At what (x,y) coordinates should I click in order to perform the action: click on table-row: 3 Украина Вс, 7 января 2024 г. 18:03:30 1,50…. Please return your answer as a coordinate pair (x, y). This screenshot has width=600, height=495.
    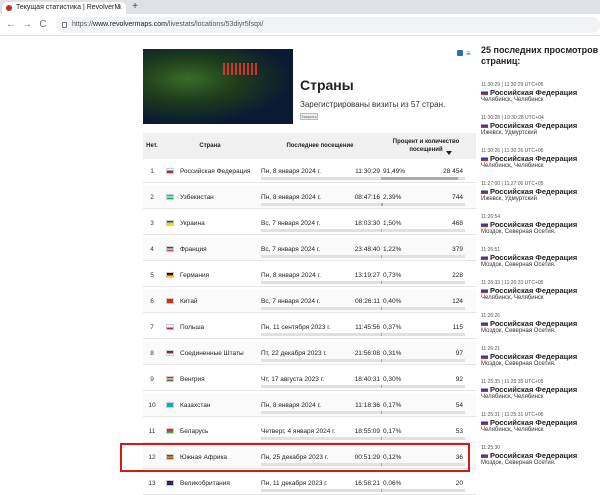
    Looking at the image, I should click on (309, 223).